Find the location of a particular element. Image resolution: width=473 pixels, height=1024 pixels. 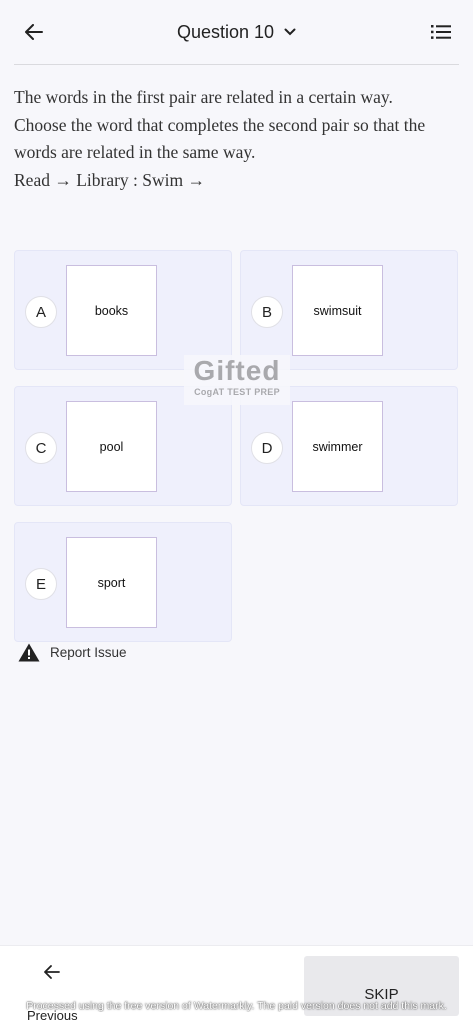

option-answer: swimsuit is located at coordinates (337, 310).